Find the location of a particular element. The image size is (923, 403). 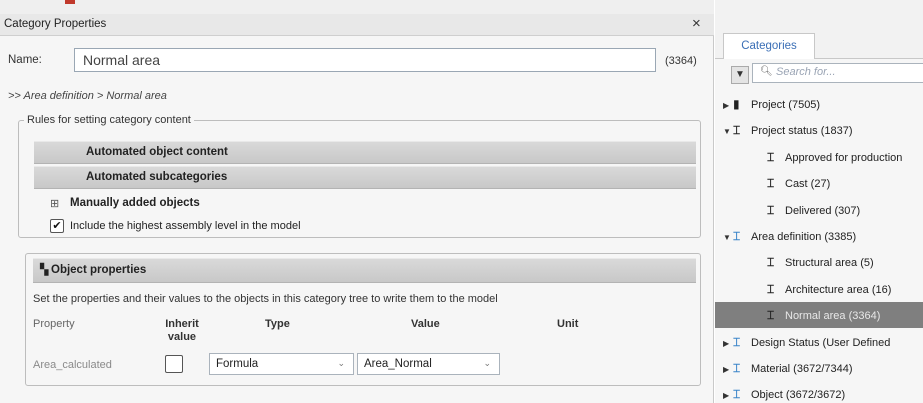

tree-item-label: Structural area (5) is located at coordinates (829, 263).